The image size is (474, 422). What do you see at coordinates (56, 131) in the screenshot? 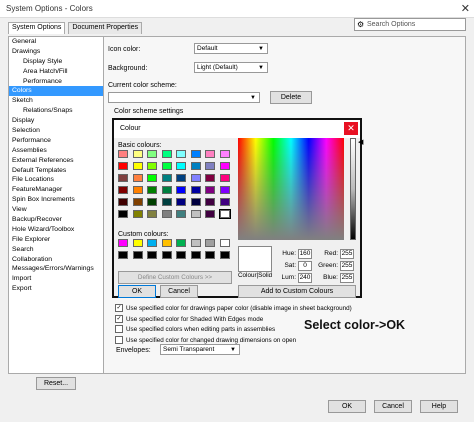
I see `tree-item: Selection` at bounding box center [56, 131].